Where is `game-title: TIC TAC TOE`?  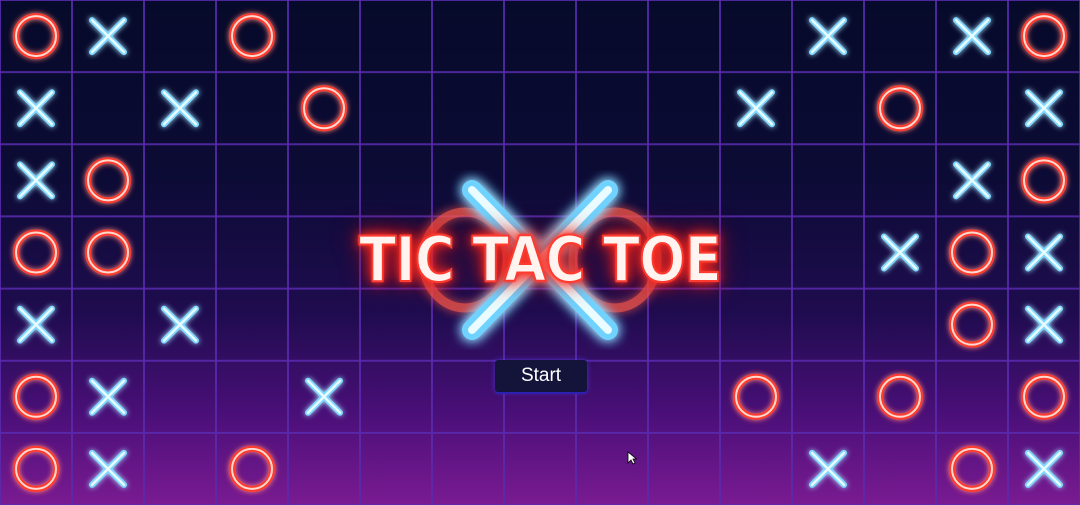 game-title: TIC TAC TOE is located at coordinates (540, 260).